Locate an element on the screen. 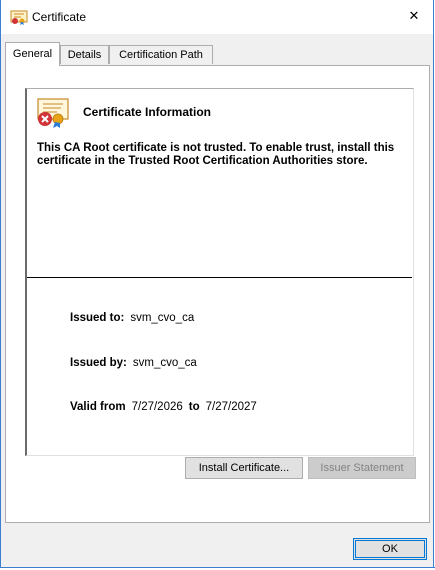  info-title: Certificate Information is located at coordinates (147, 112).